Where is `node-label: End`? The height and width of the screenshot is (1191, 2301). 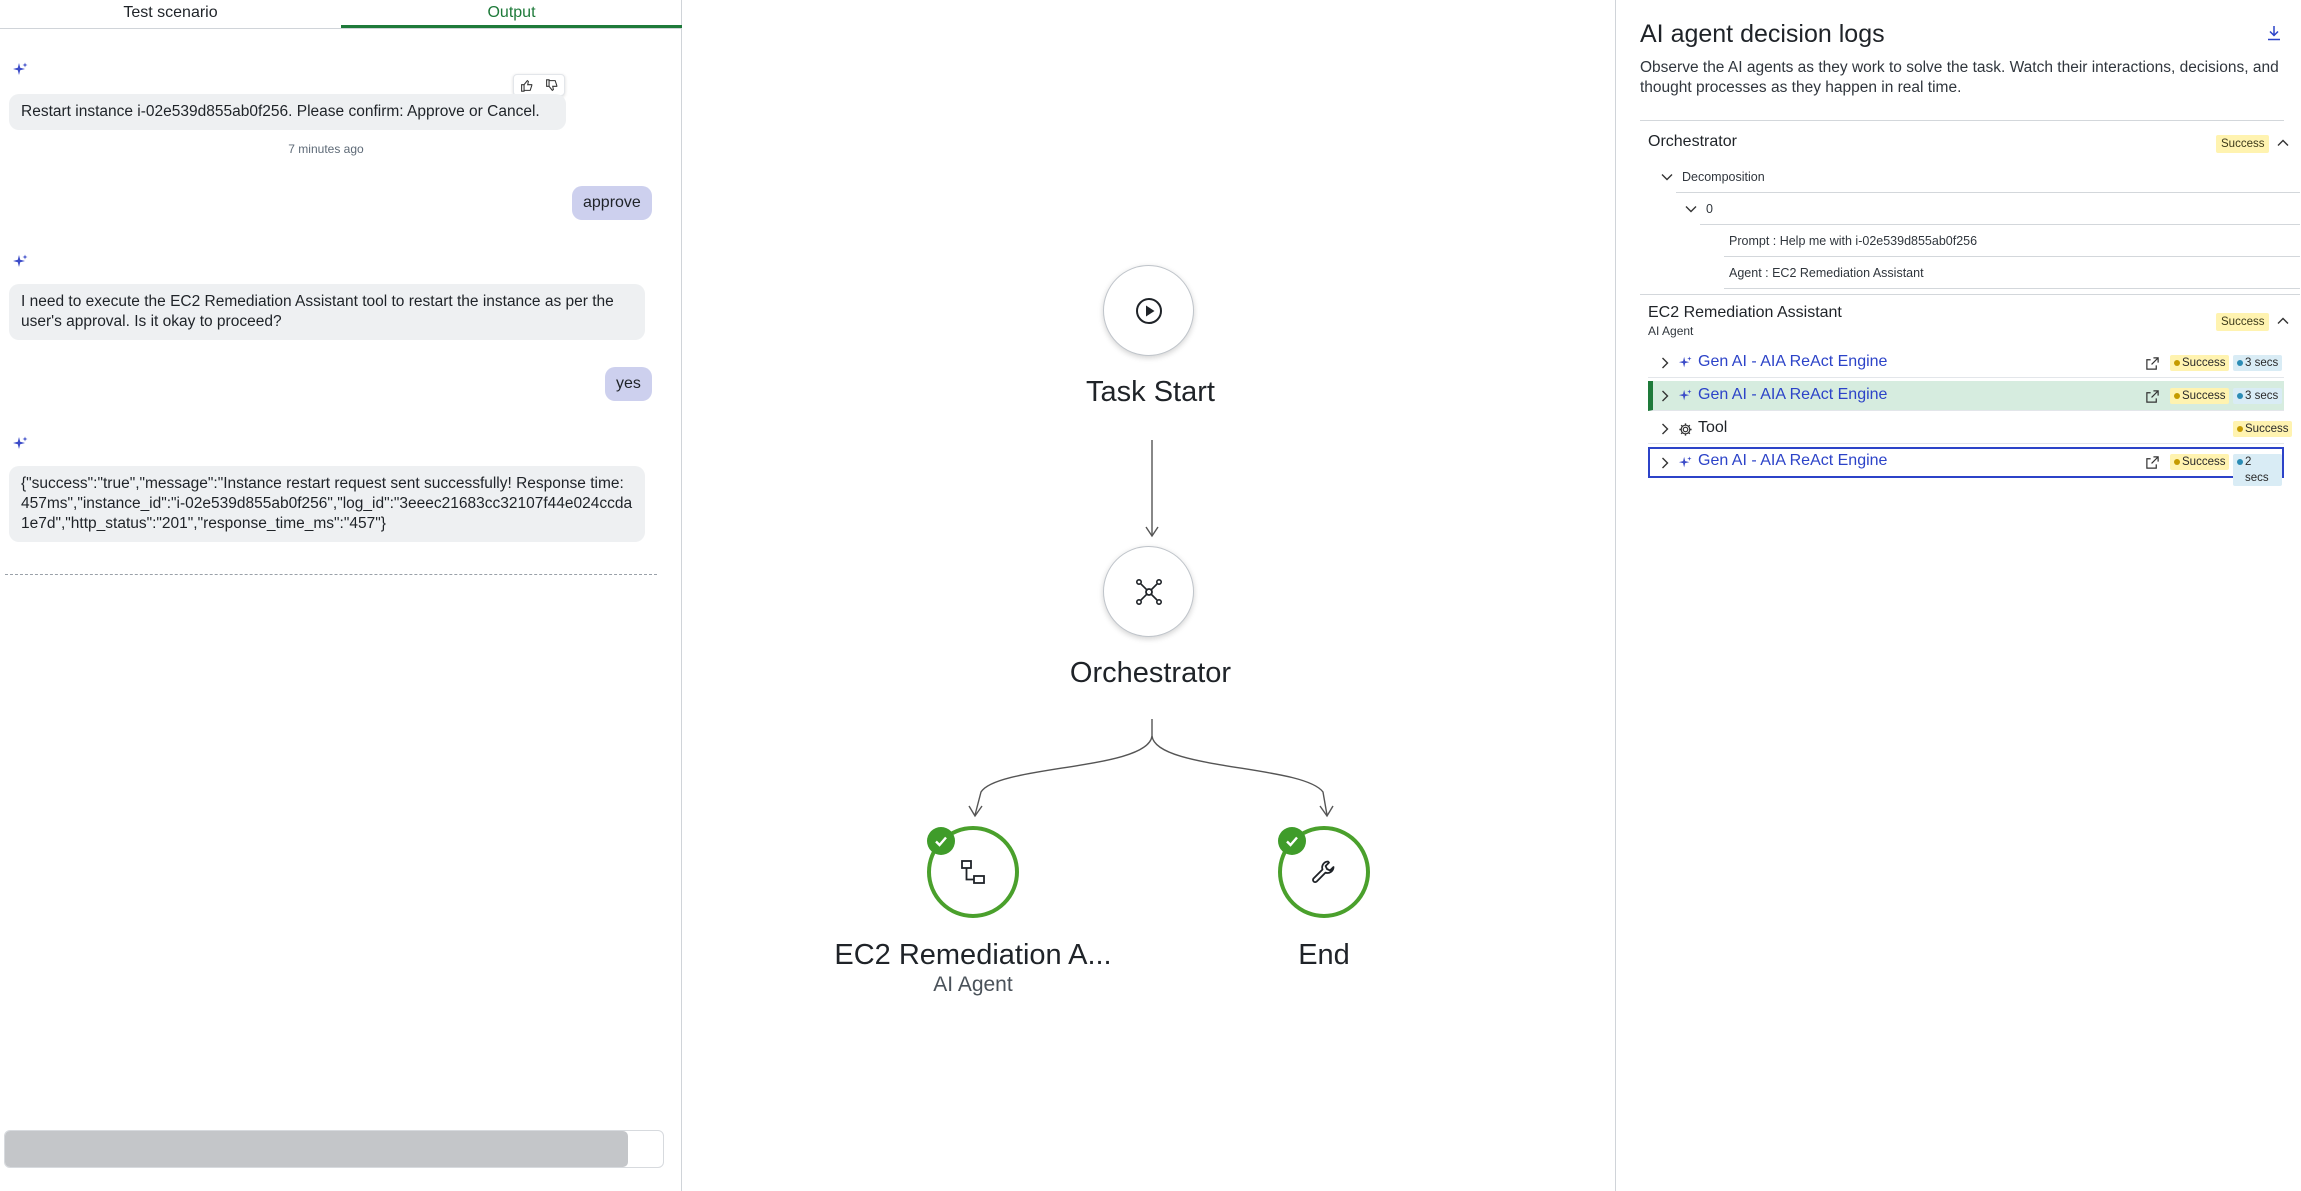
node-label: End is located at coordinates (1324, 955).